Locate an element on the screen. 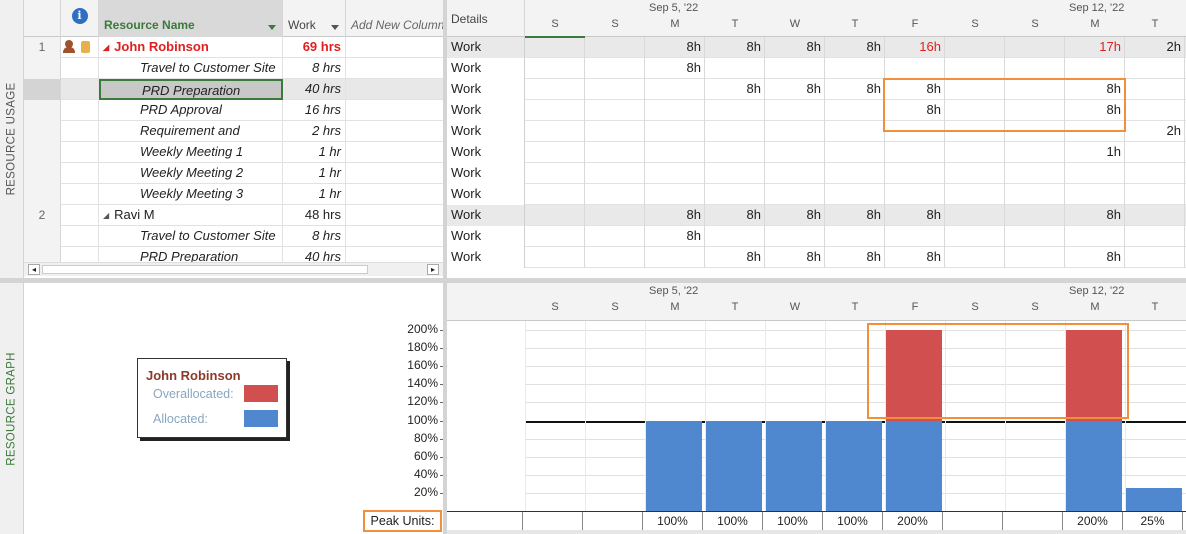 The image size is (1186, 534). scroll-right-icon: ▸ is located at coordinates (433, 269).